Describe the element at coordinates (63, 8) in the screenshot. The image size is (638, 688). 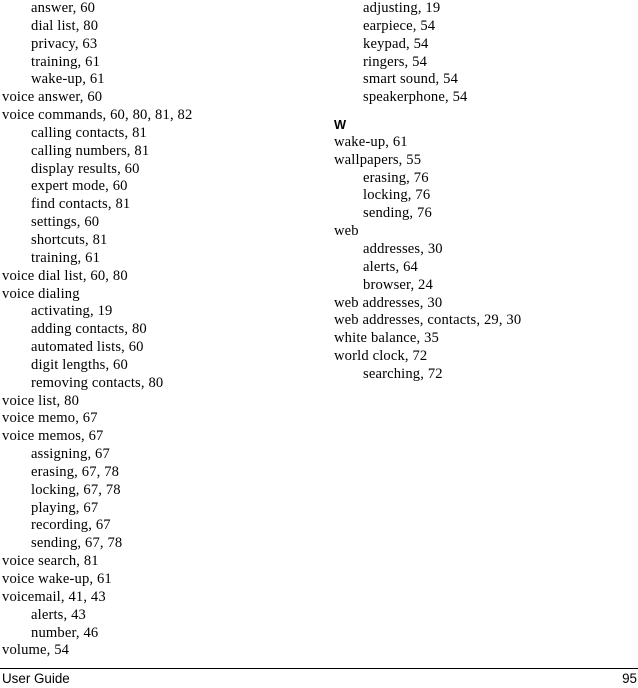
I see `index-subentry: answer, 60` at that location.